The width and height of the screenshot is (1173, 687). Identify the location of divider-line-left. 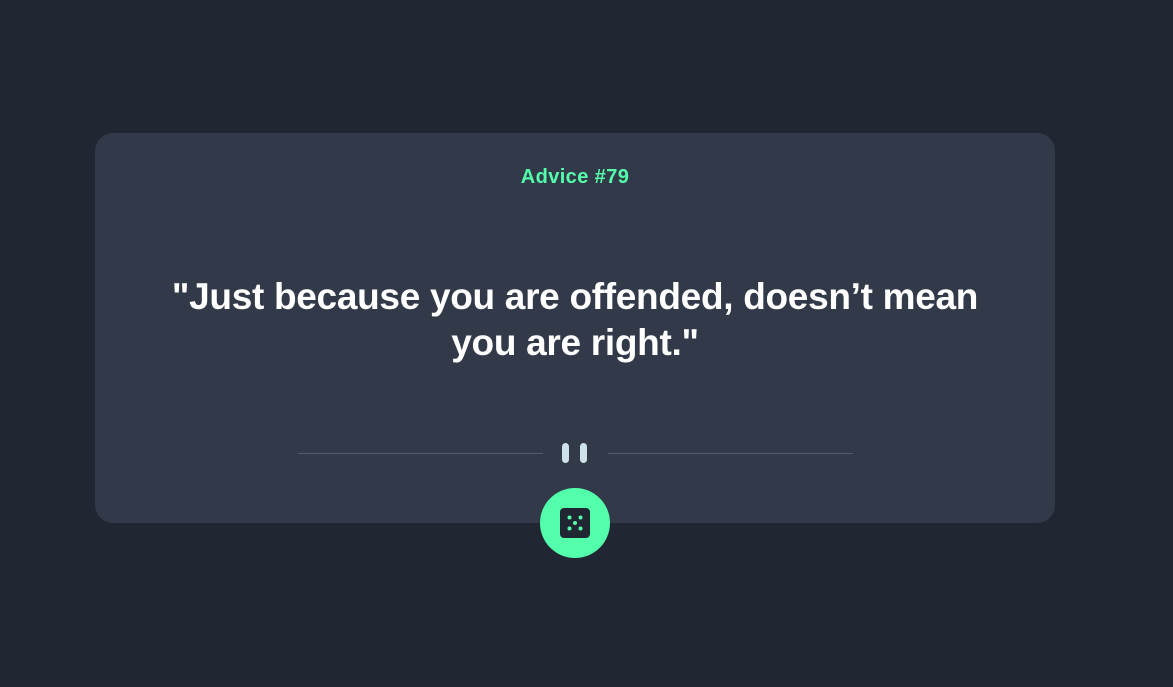
(420, 453).